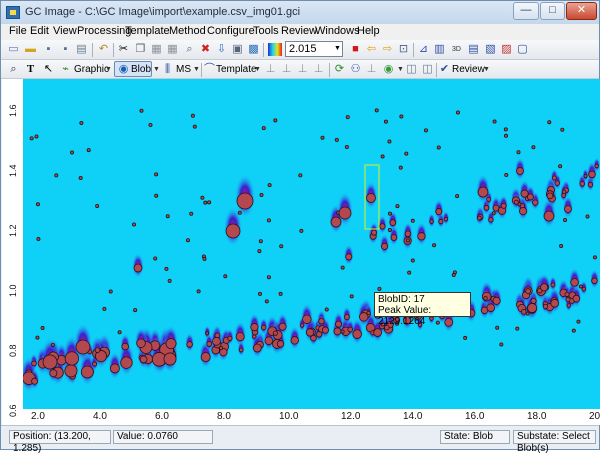 This screenshot has height=455, width=600. What do you see at coordinates (237, 49) in the screenshot?
I see `settings-icon: ▣` at bounding box center [237, 49].